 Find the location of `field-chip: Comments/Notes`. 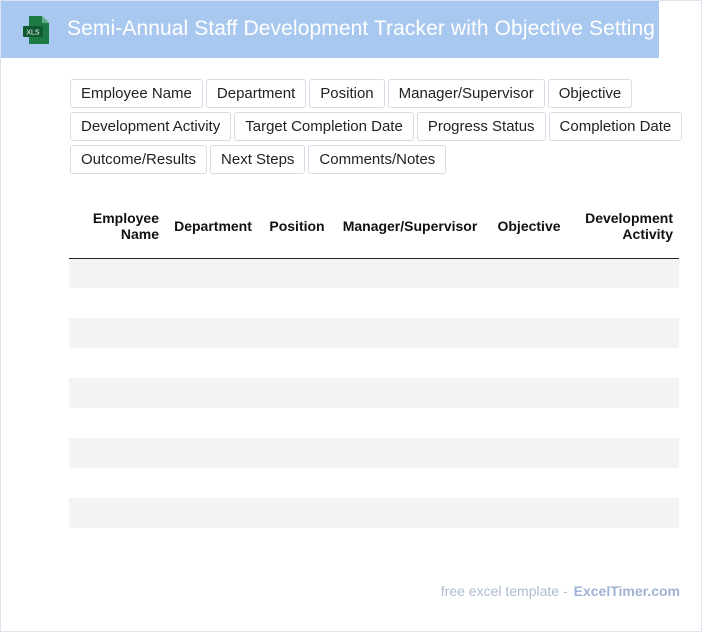

field-chip: Comments/Notes is located at coordinates (377, 159).